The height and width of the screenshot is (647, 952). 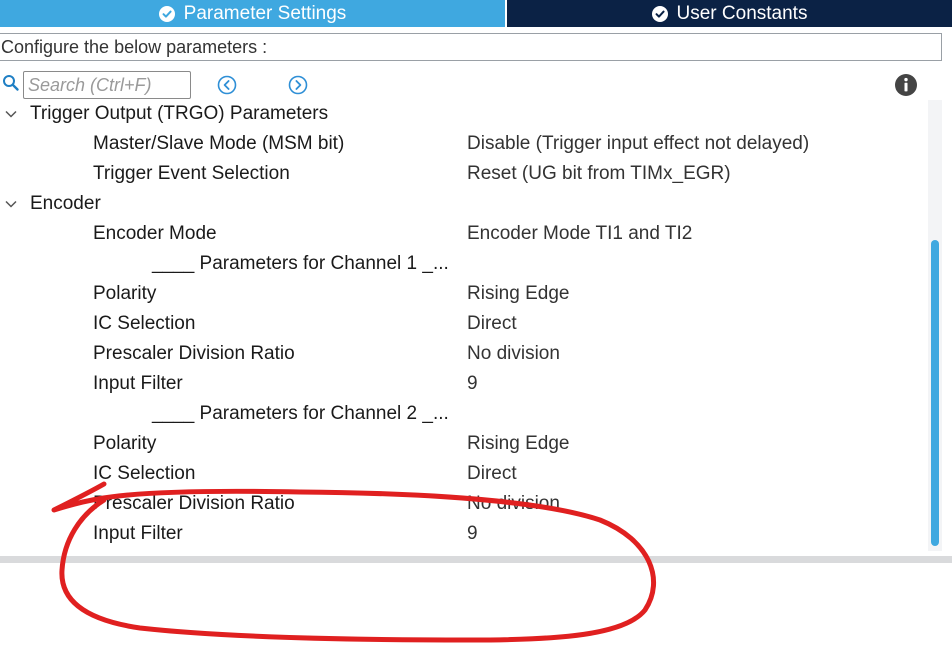 I want to click on tab-label: Parameter Settings, so click(x=265, y=13).